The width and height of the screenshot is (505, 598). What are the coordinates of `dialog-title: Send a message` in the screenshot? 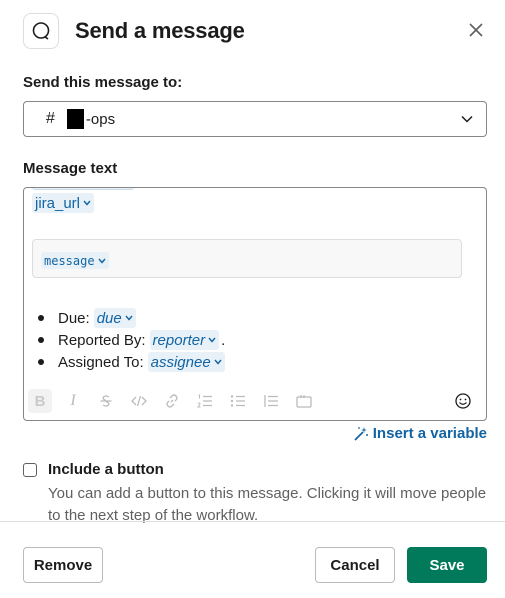 It's located at (160, 30).